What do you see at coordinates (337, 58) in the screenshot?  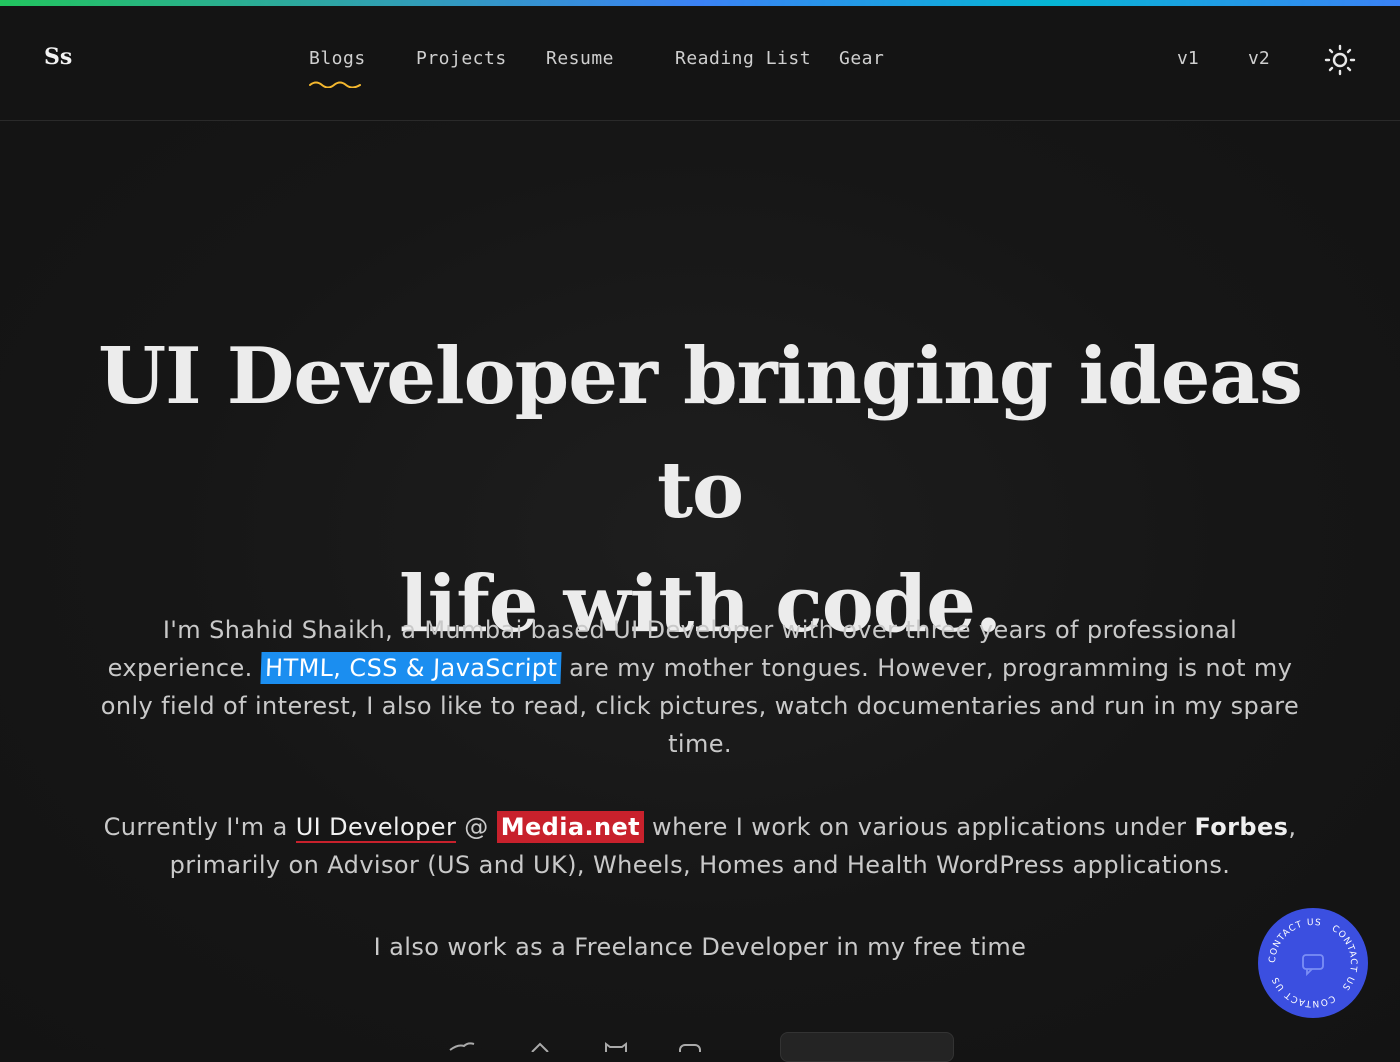 I see `nav-blogs: Blogs` at bounding box center [337, 58].